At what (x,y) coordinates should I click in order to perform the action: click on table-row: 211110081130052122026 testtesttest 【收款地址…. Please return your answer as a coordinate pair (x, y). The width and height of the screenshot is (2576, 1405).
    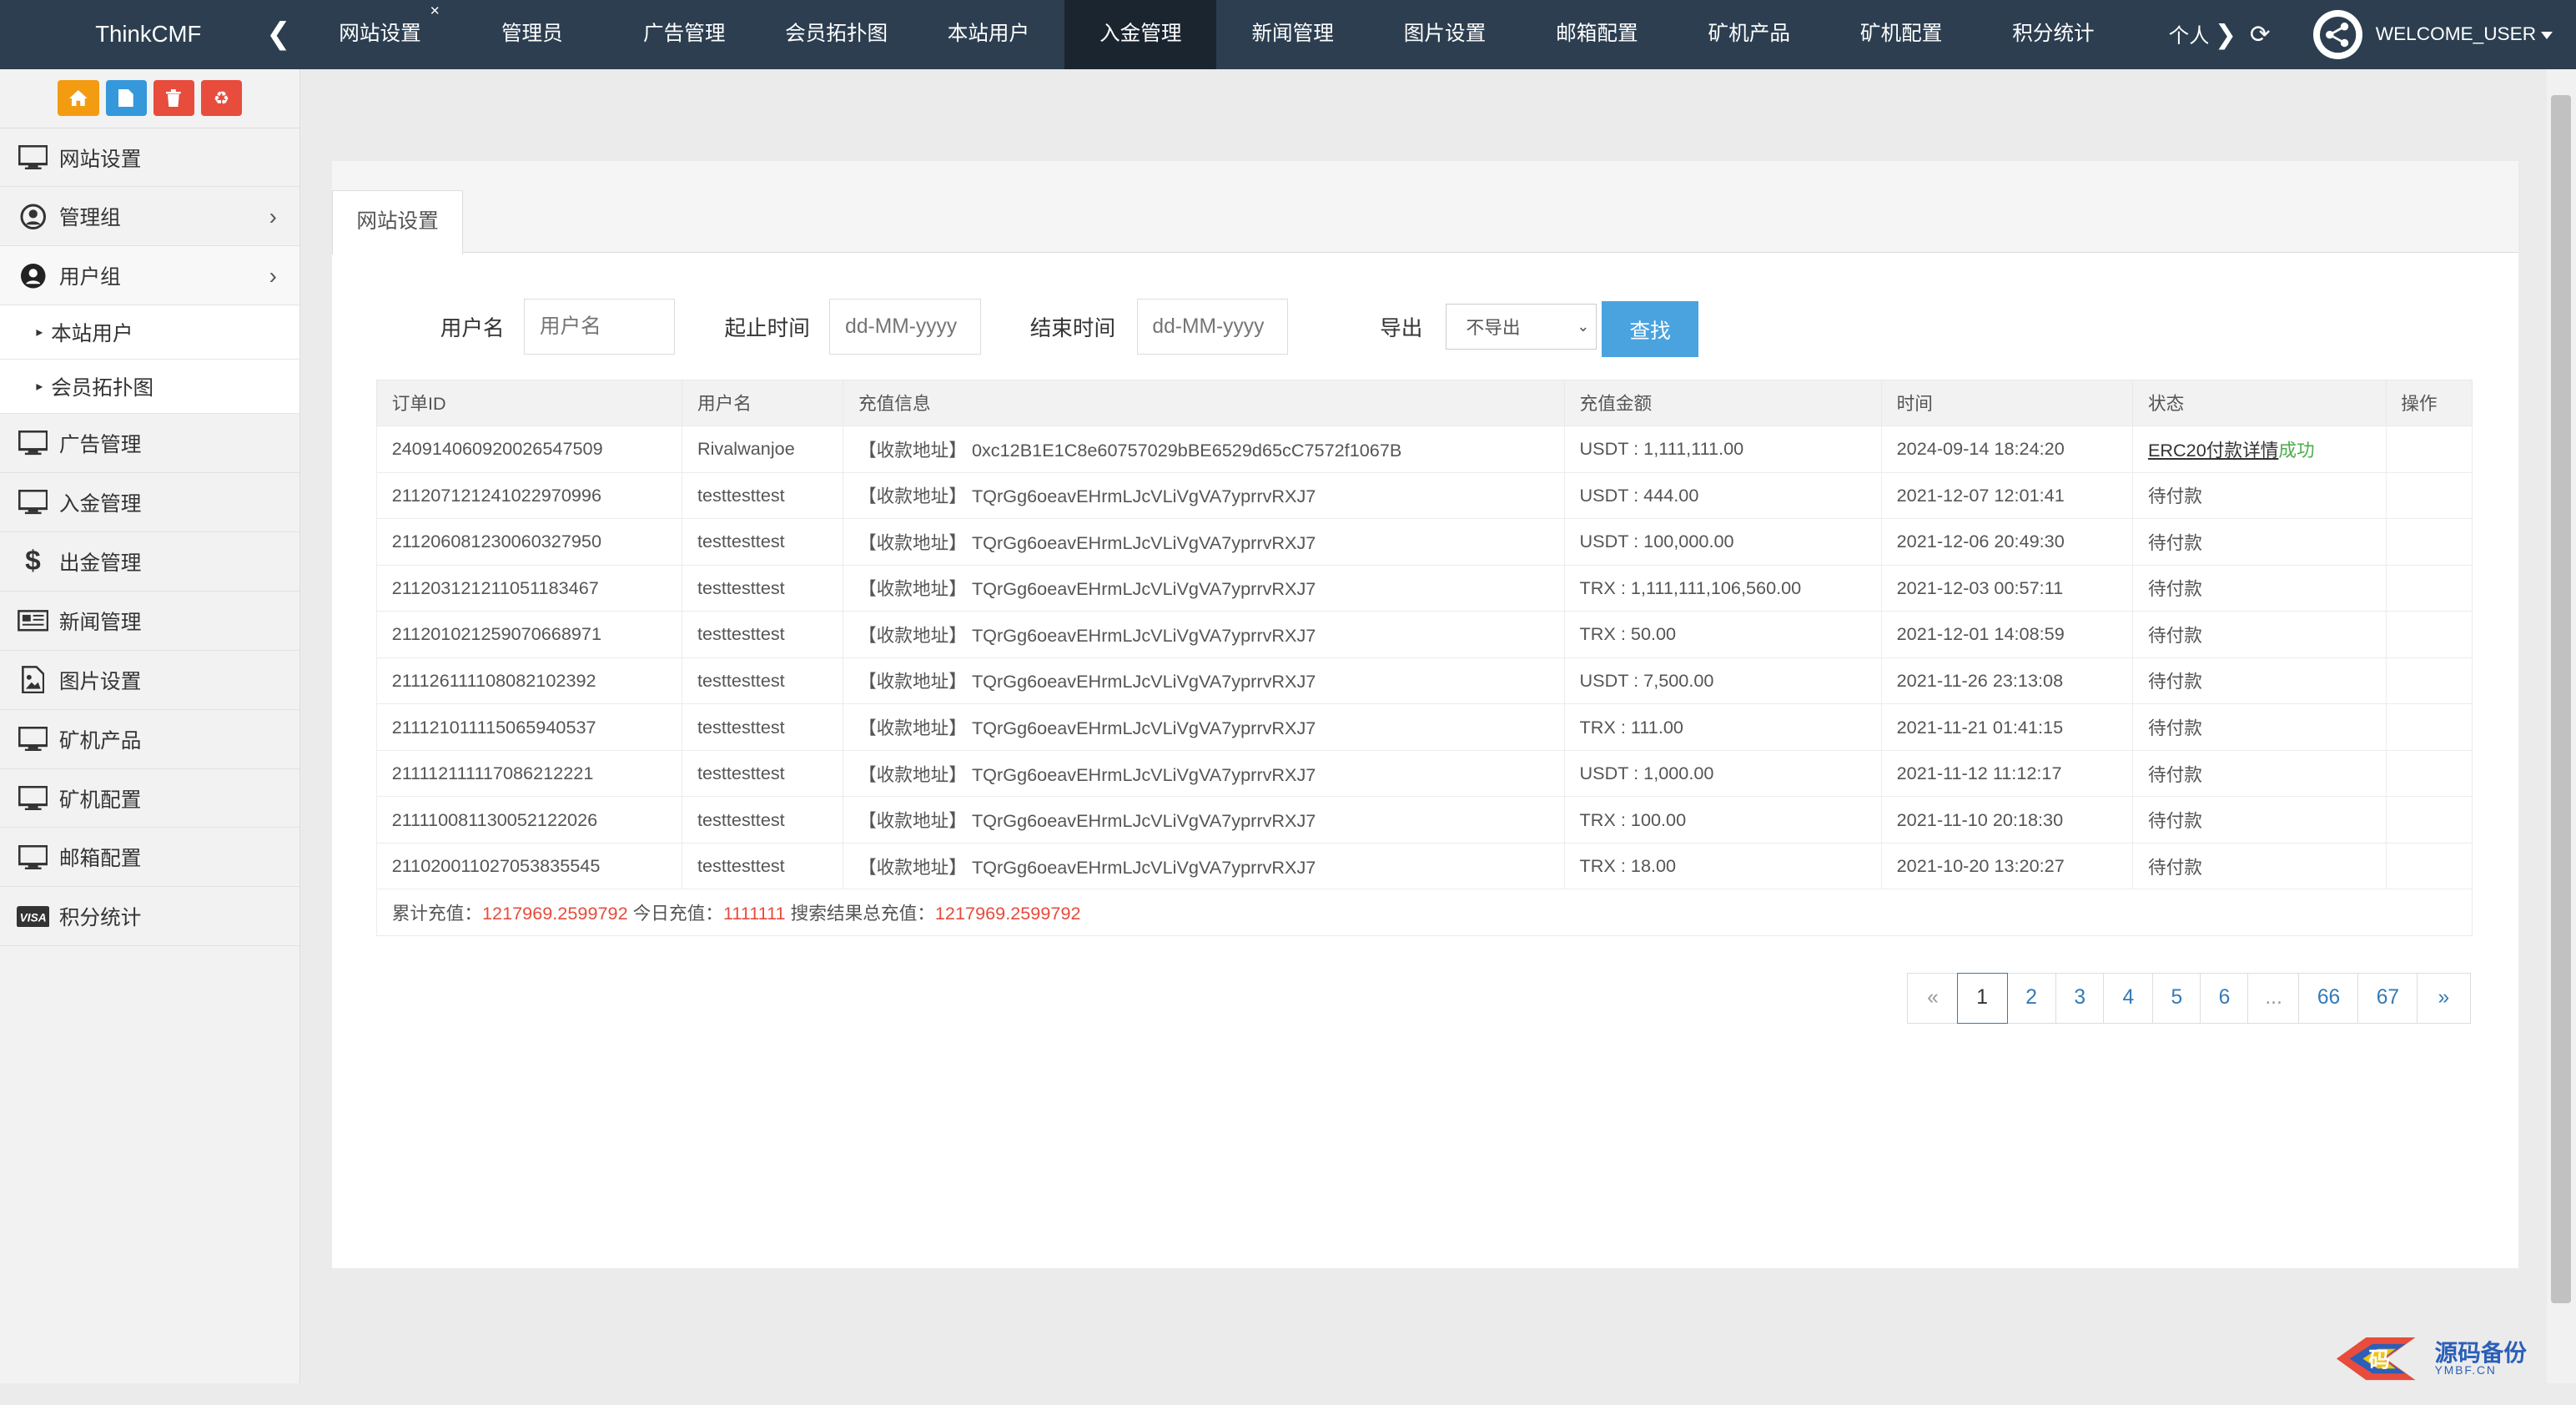
    Looking at the image, I should click on (1424, 820).